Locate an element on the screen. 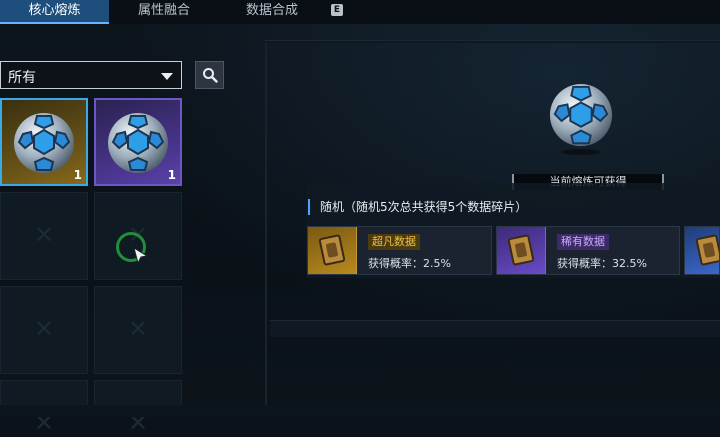  top-divider is located at coordinates (492, 41).